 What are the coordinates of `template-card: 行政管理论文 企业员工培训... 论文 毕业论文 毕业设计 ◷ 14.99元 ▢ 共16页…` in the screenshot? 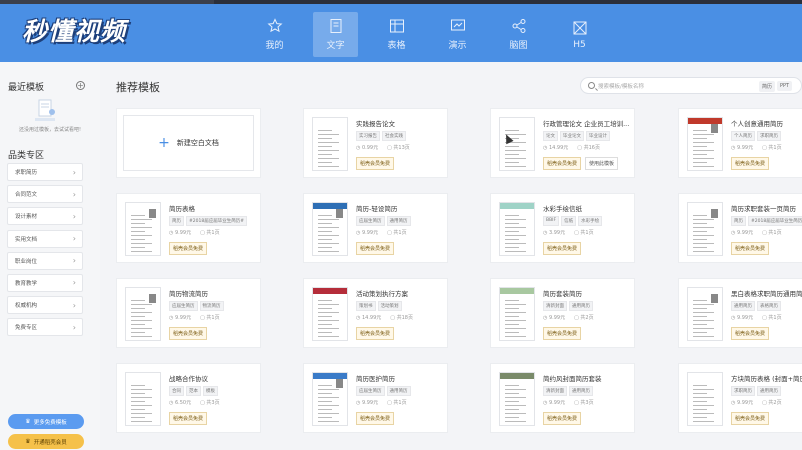 It's located at (562, 143).